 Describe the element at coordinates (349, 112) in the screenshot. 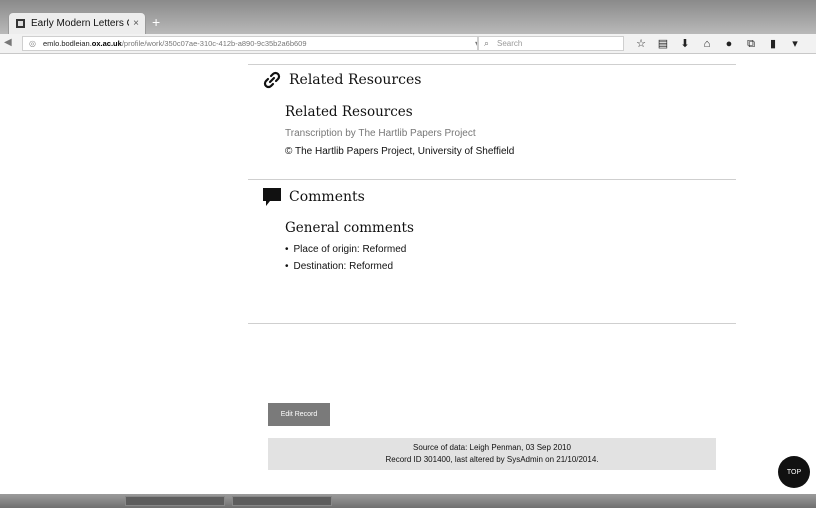

I see `related-resources-subheading: Related Resources` at that location.